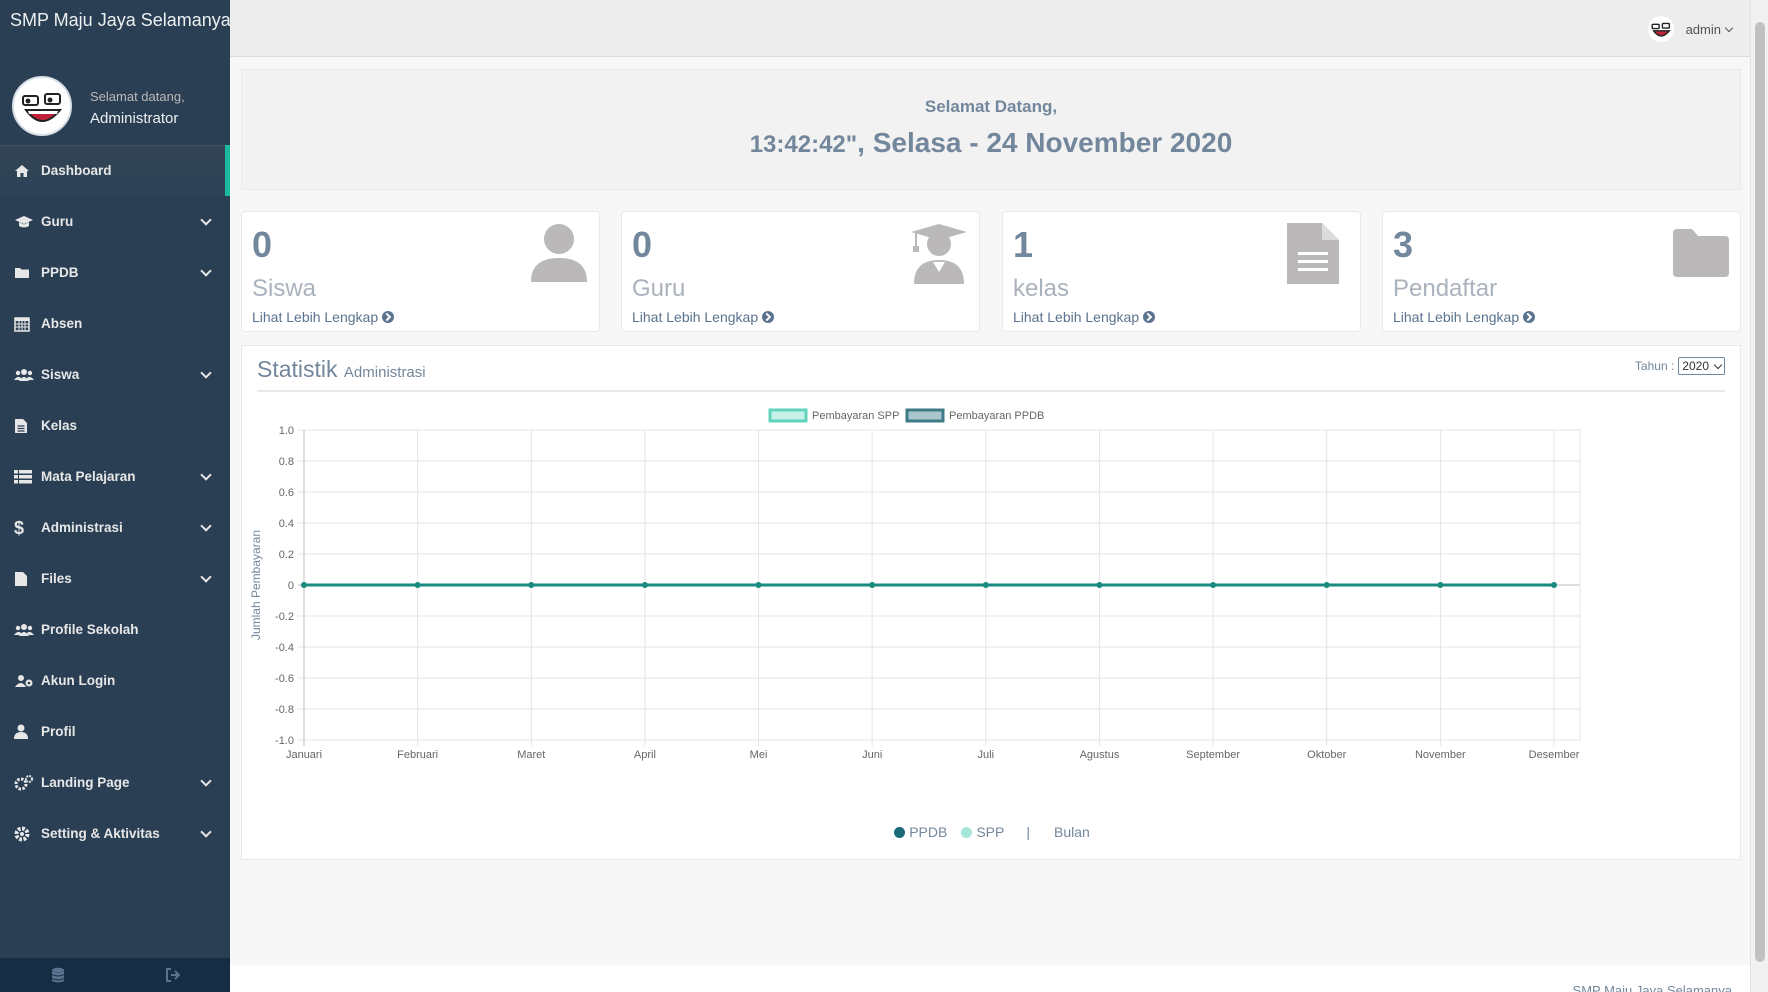 This screenshot has width=1768, height=992. What do you see at coordinates (659, 288) in the screenshot?
I see `tile-label: Guru` at bounding box center [659, 288].